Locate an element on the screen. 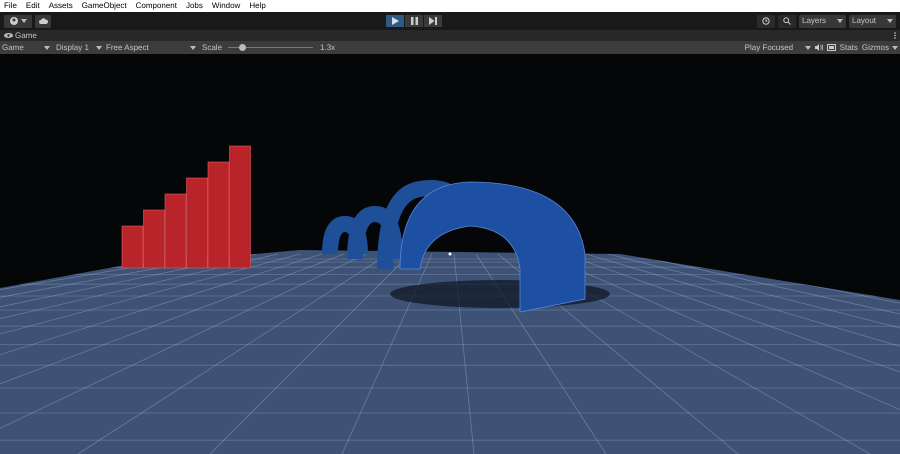  cloud-button is located at coordinates (43, 21).